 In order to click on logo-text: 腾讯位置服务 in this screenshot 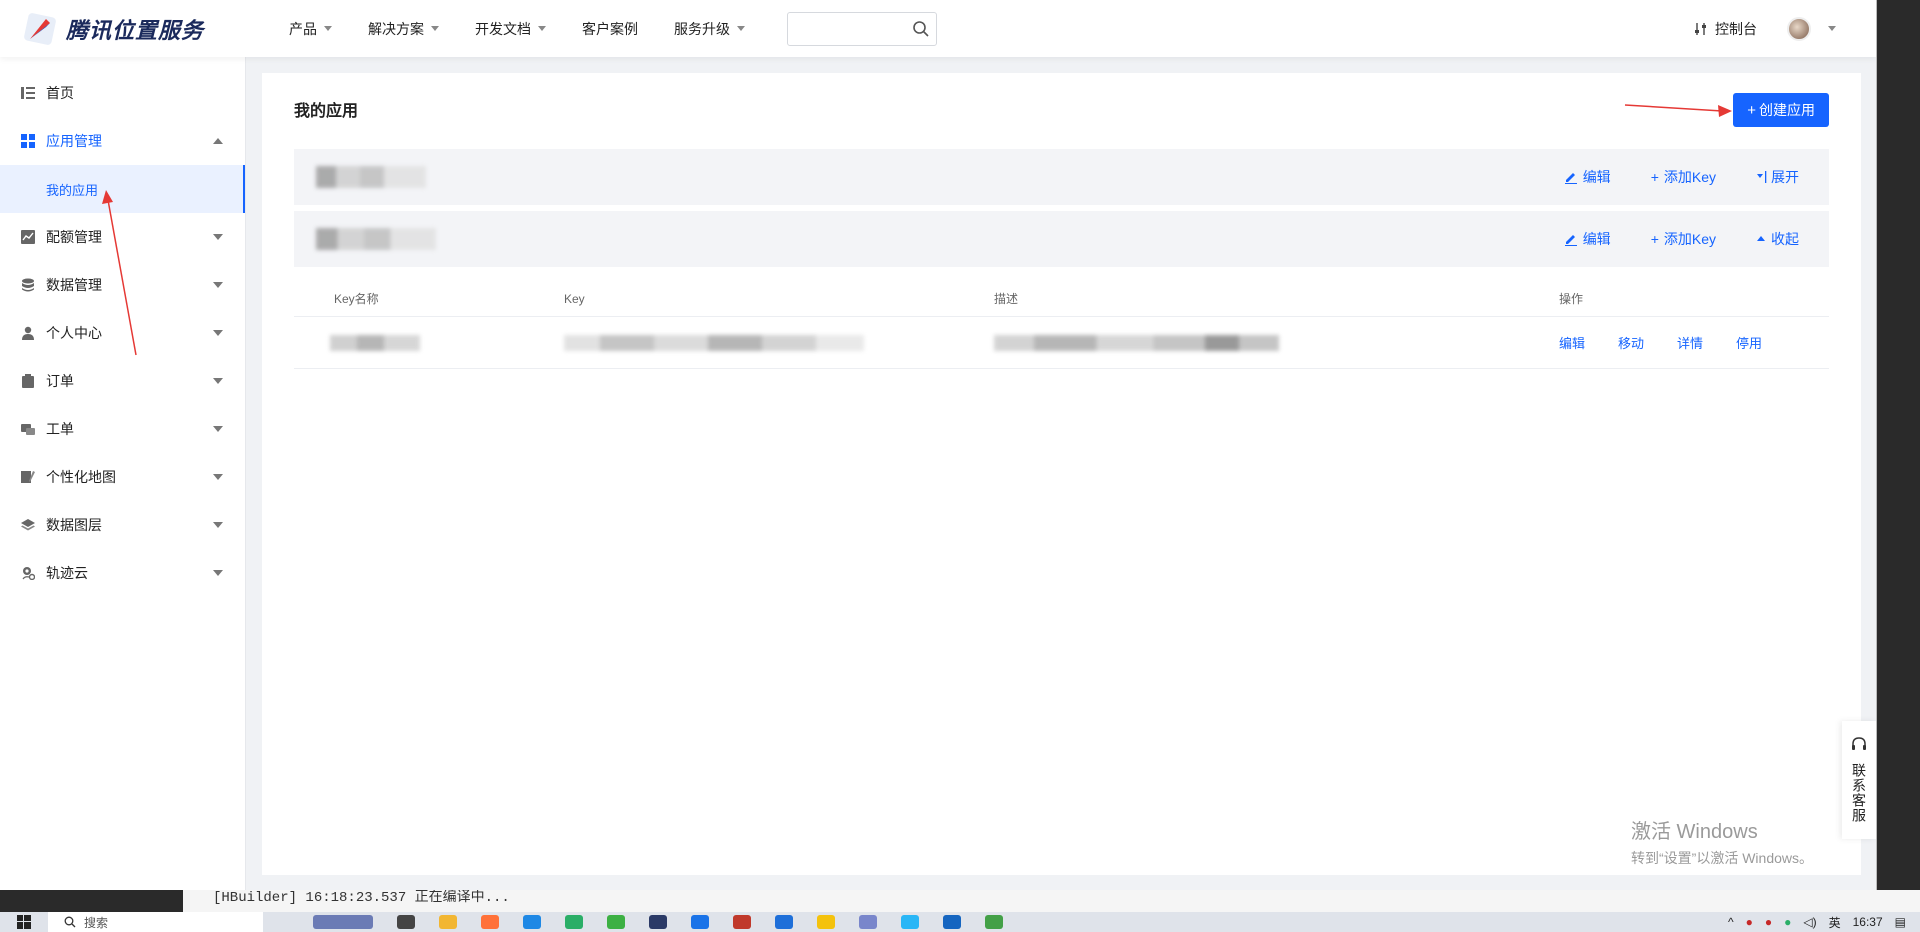, I will do `click(135, 30)`.